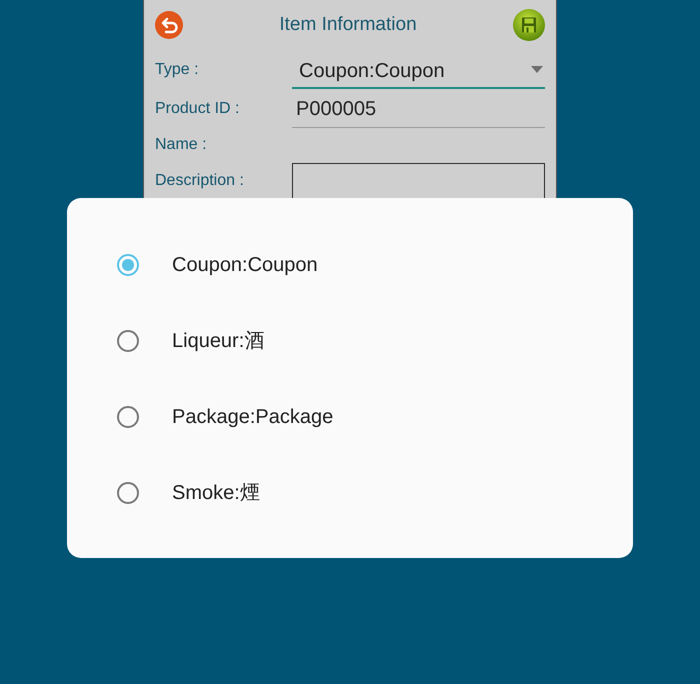  Describe the element at coordinates (350, 417) in the screenshot. I see `type-option: Package:Package` at that location.